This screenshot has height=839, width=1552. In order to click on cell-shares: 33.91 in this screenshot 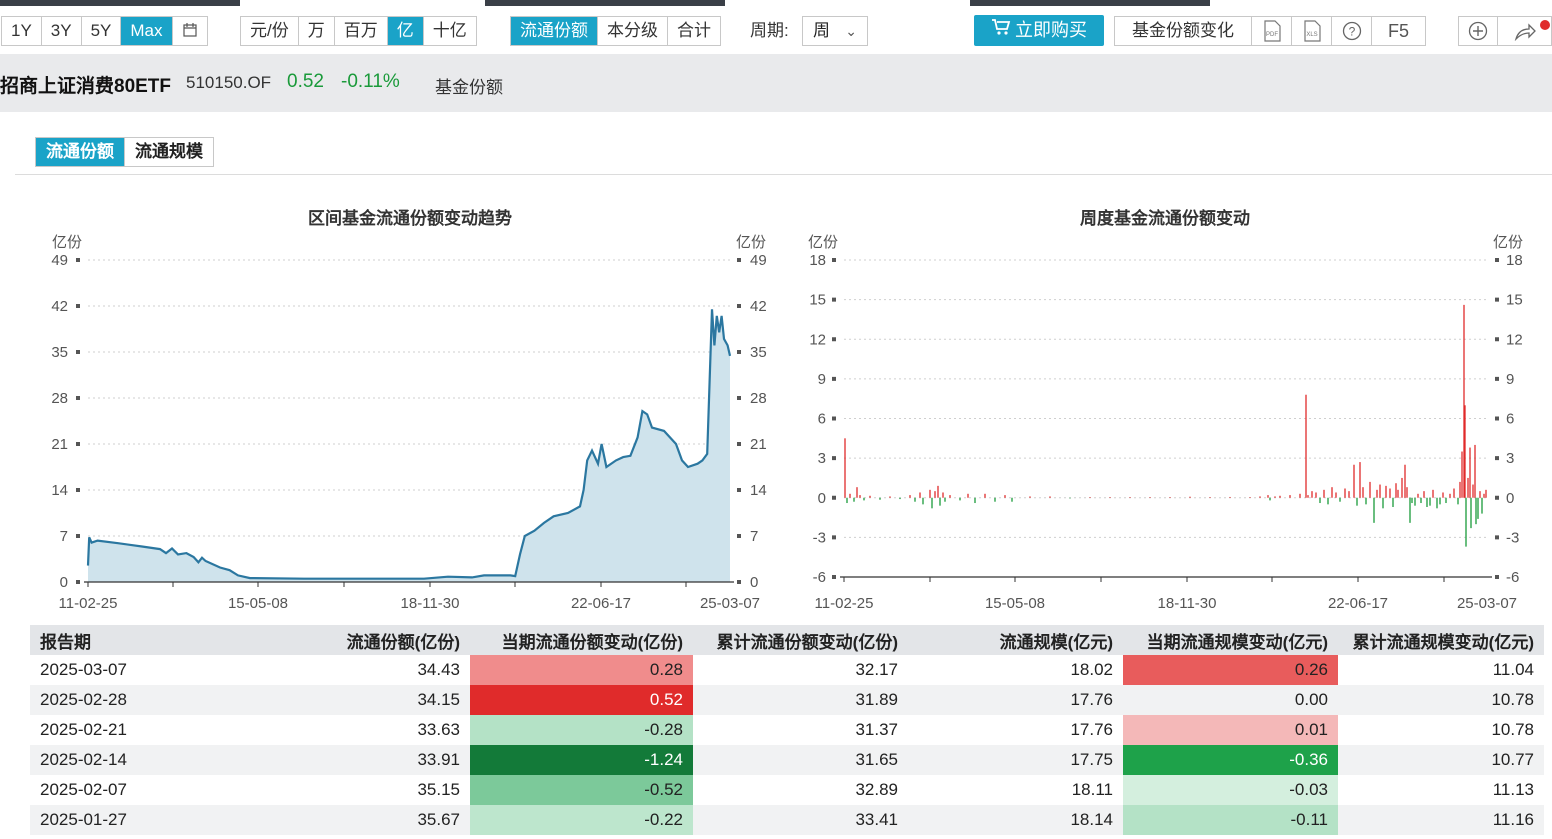, I will do `click(375, 760)`.